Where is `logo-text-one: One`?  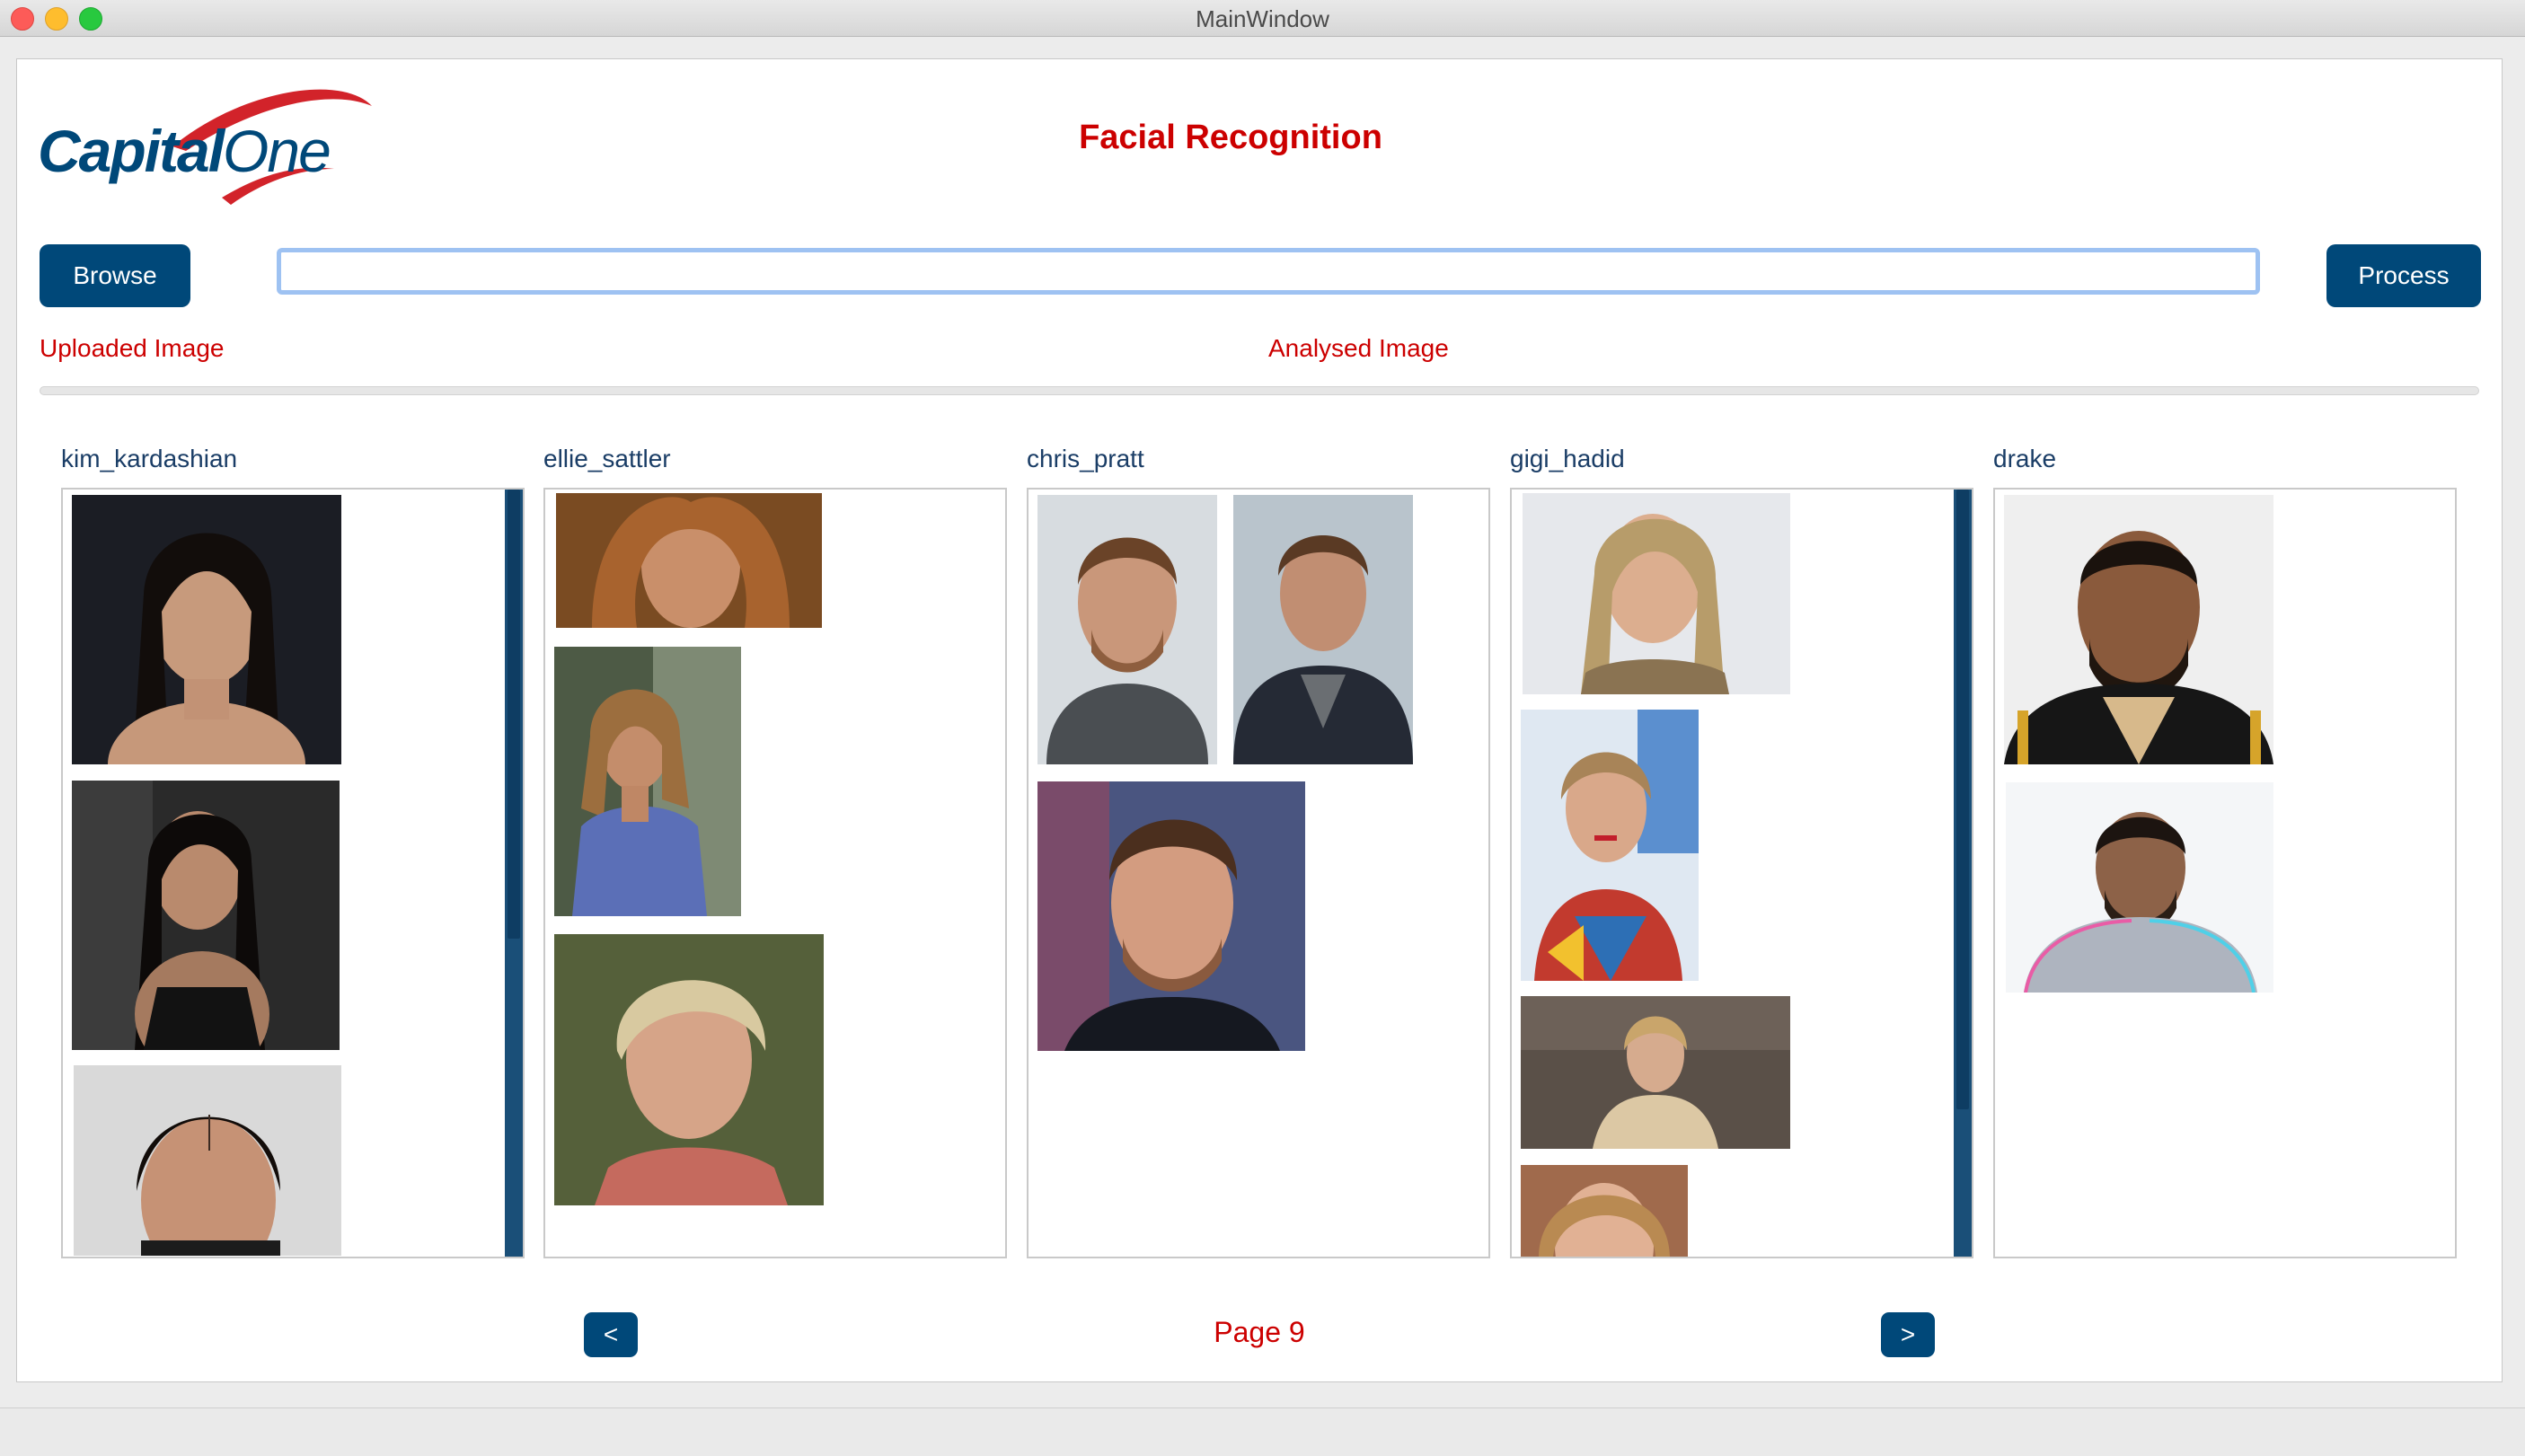
logo-text-one: One is located at coordinates (277, 151).